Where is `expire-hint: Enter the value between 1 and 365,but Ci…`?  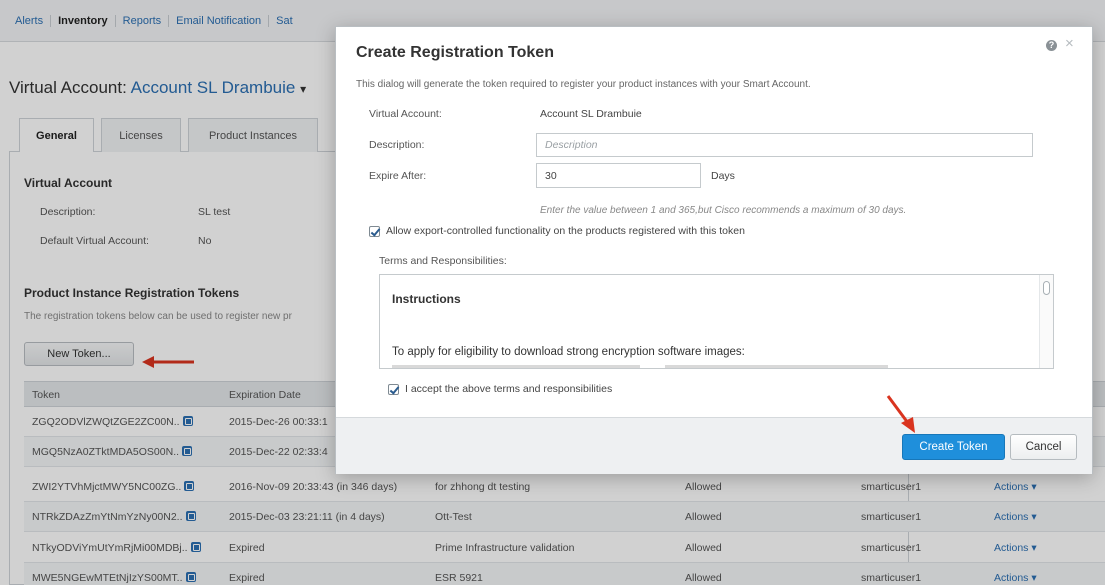
expire-hint: Enter the value between 1 and 365,but Ci… is located at coordinates (723, 210).